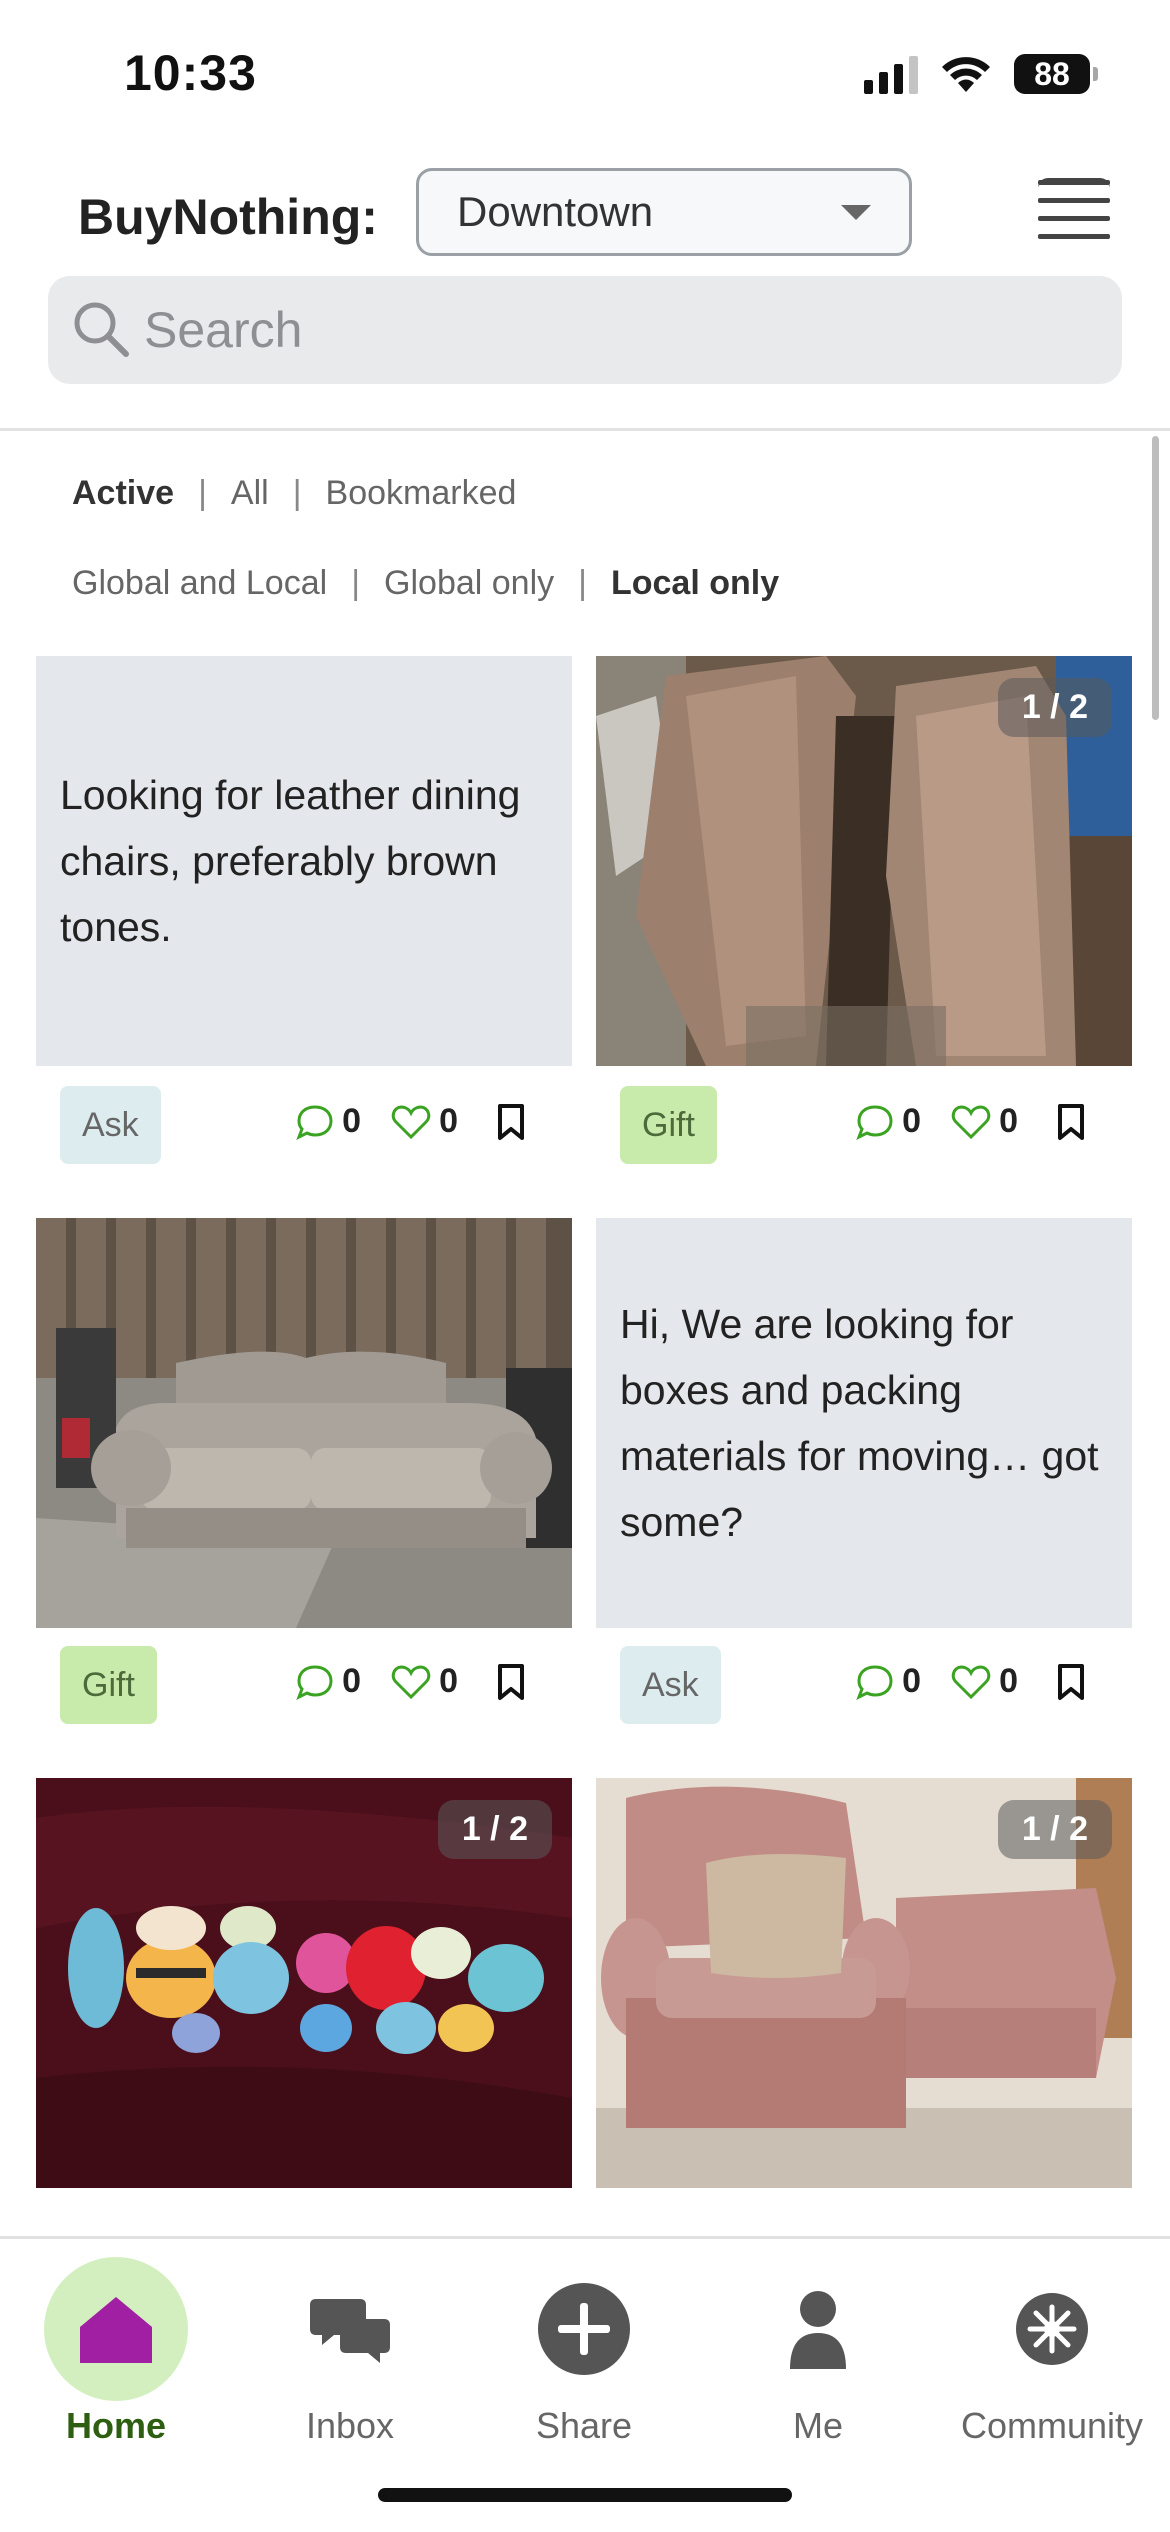 This screenshot has height=2532, width=1170. I want to click on nav-inbox: Inbox, so click(350, 2352).